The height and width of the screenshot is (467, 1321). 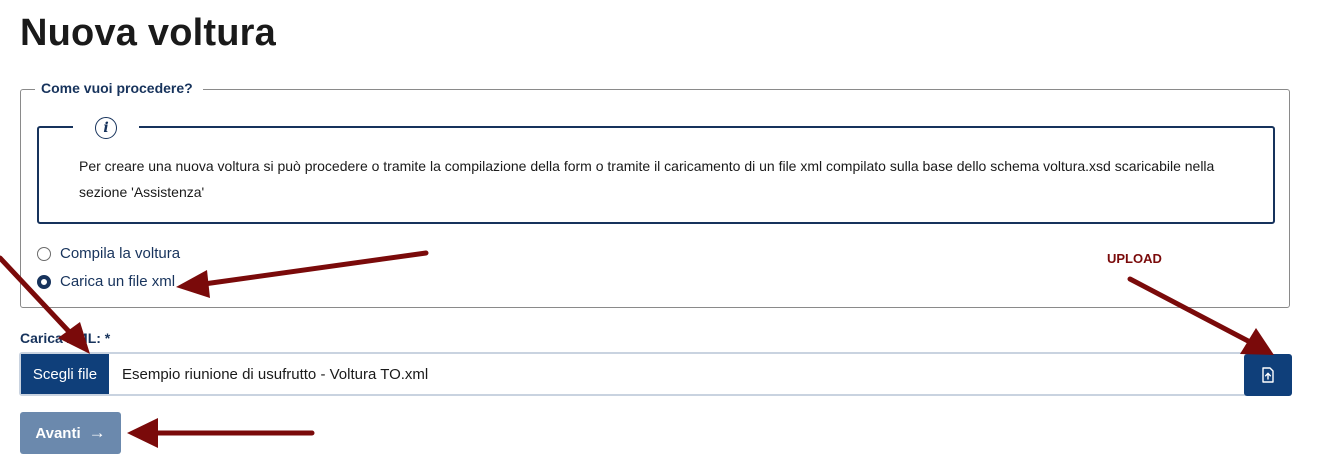 What do you see at coordinates (58, 433) in the screenshot?
I see `avanti-label: Avanti` at bounding box center [58, 433].